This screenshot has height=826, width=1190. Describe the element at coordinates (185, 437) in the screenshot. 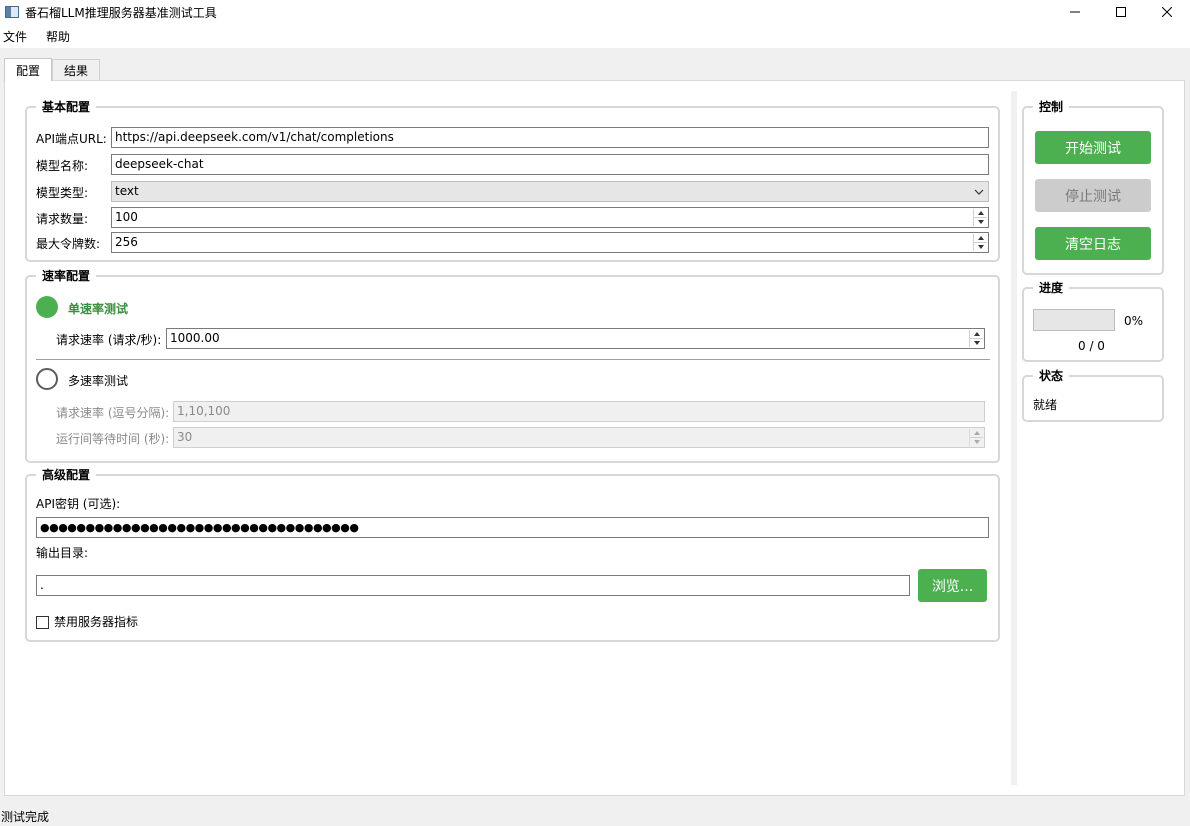

I see `wait-time-value: 30` at that location.